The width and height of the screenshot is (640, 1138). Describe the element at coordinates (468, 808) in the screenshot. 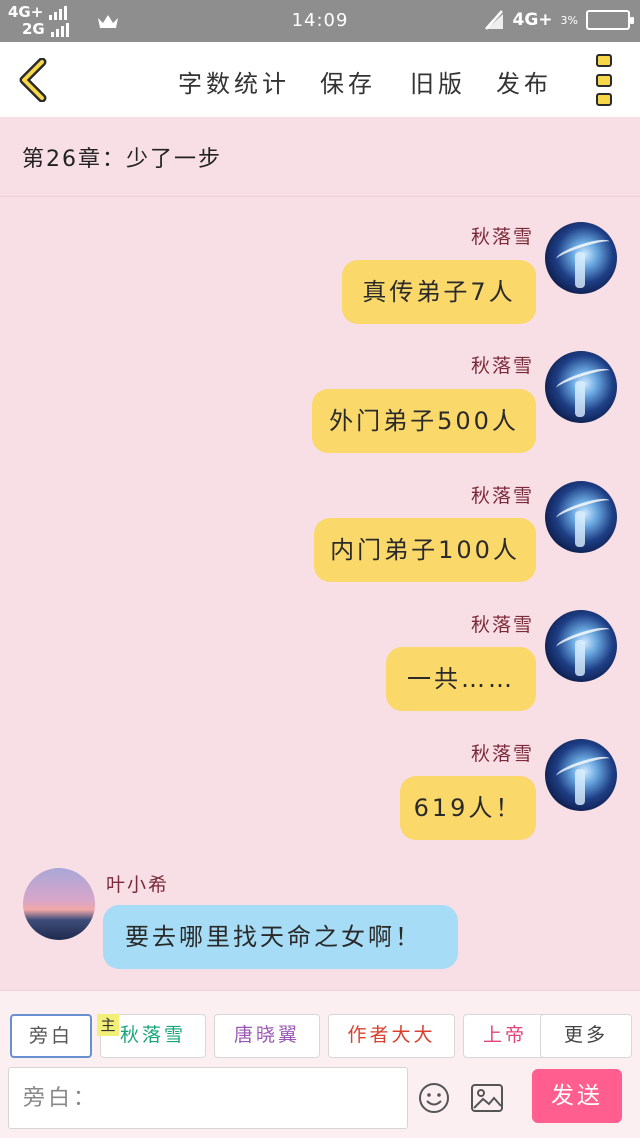

I see `message-bubble: 619人！` at that location.